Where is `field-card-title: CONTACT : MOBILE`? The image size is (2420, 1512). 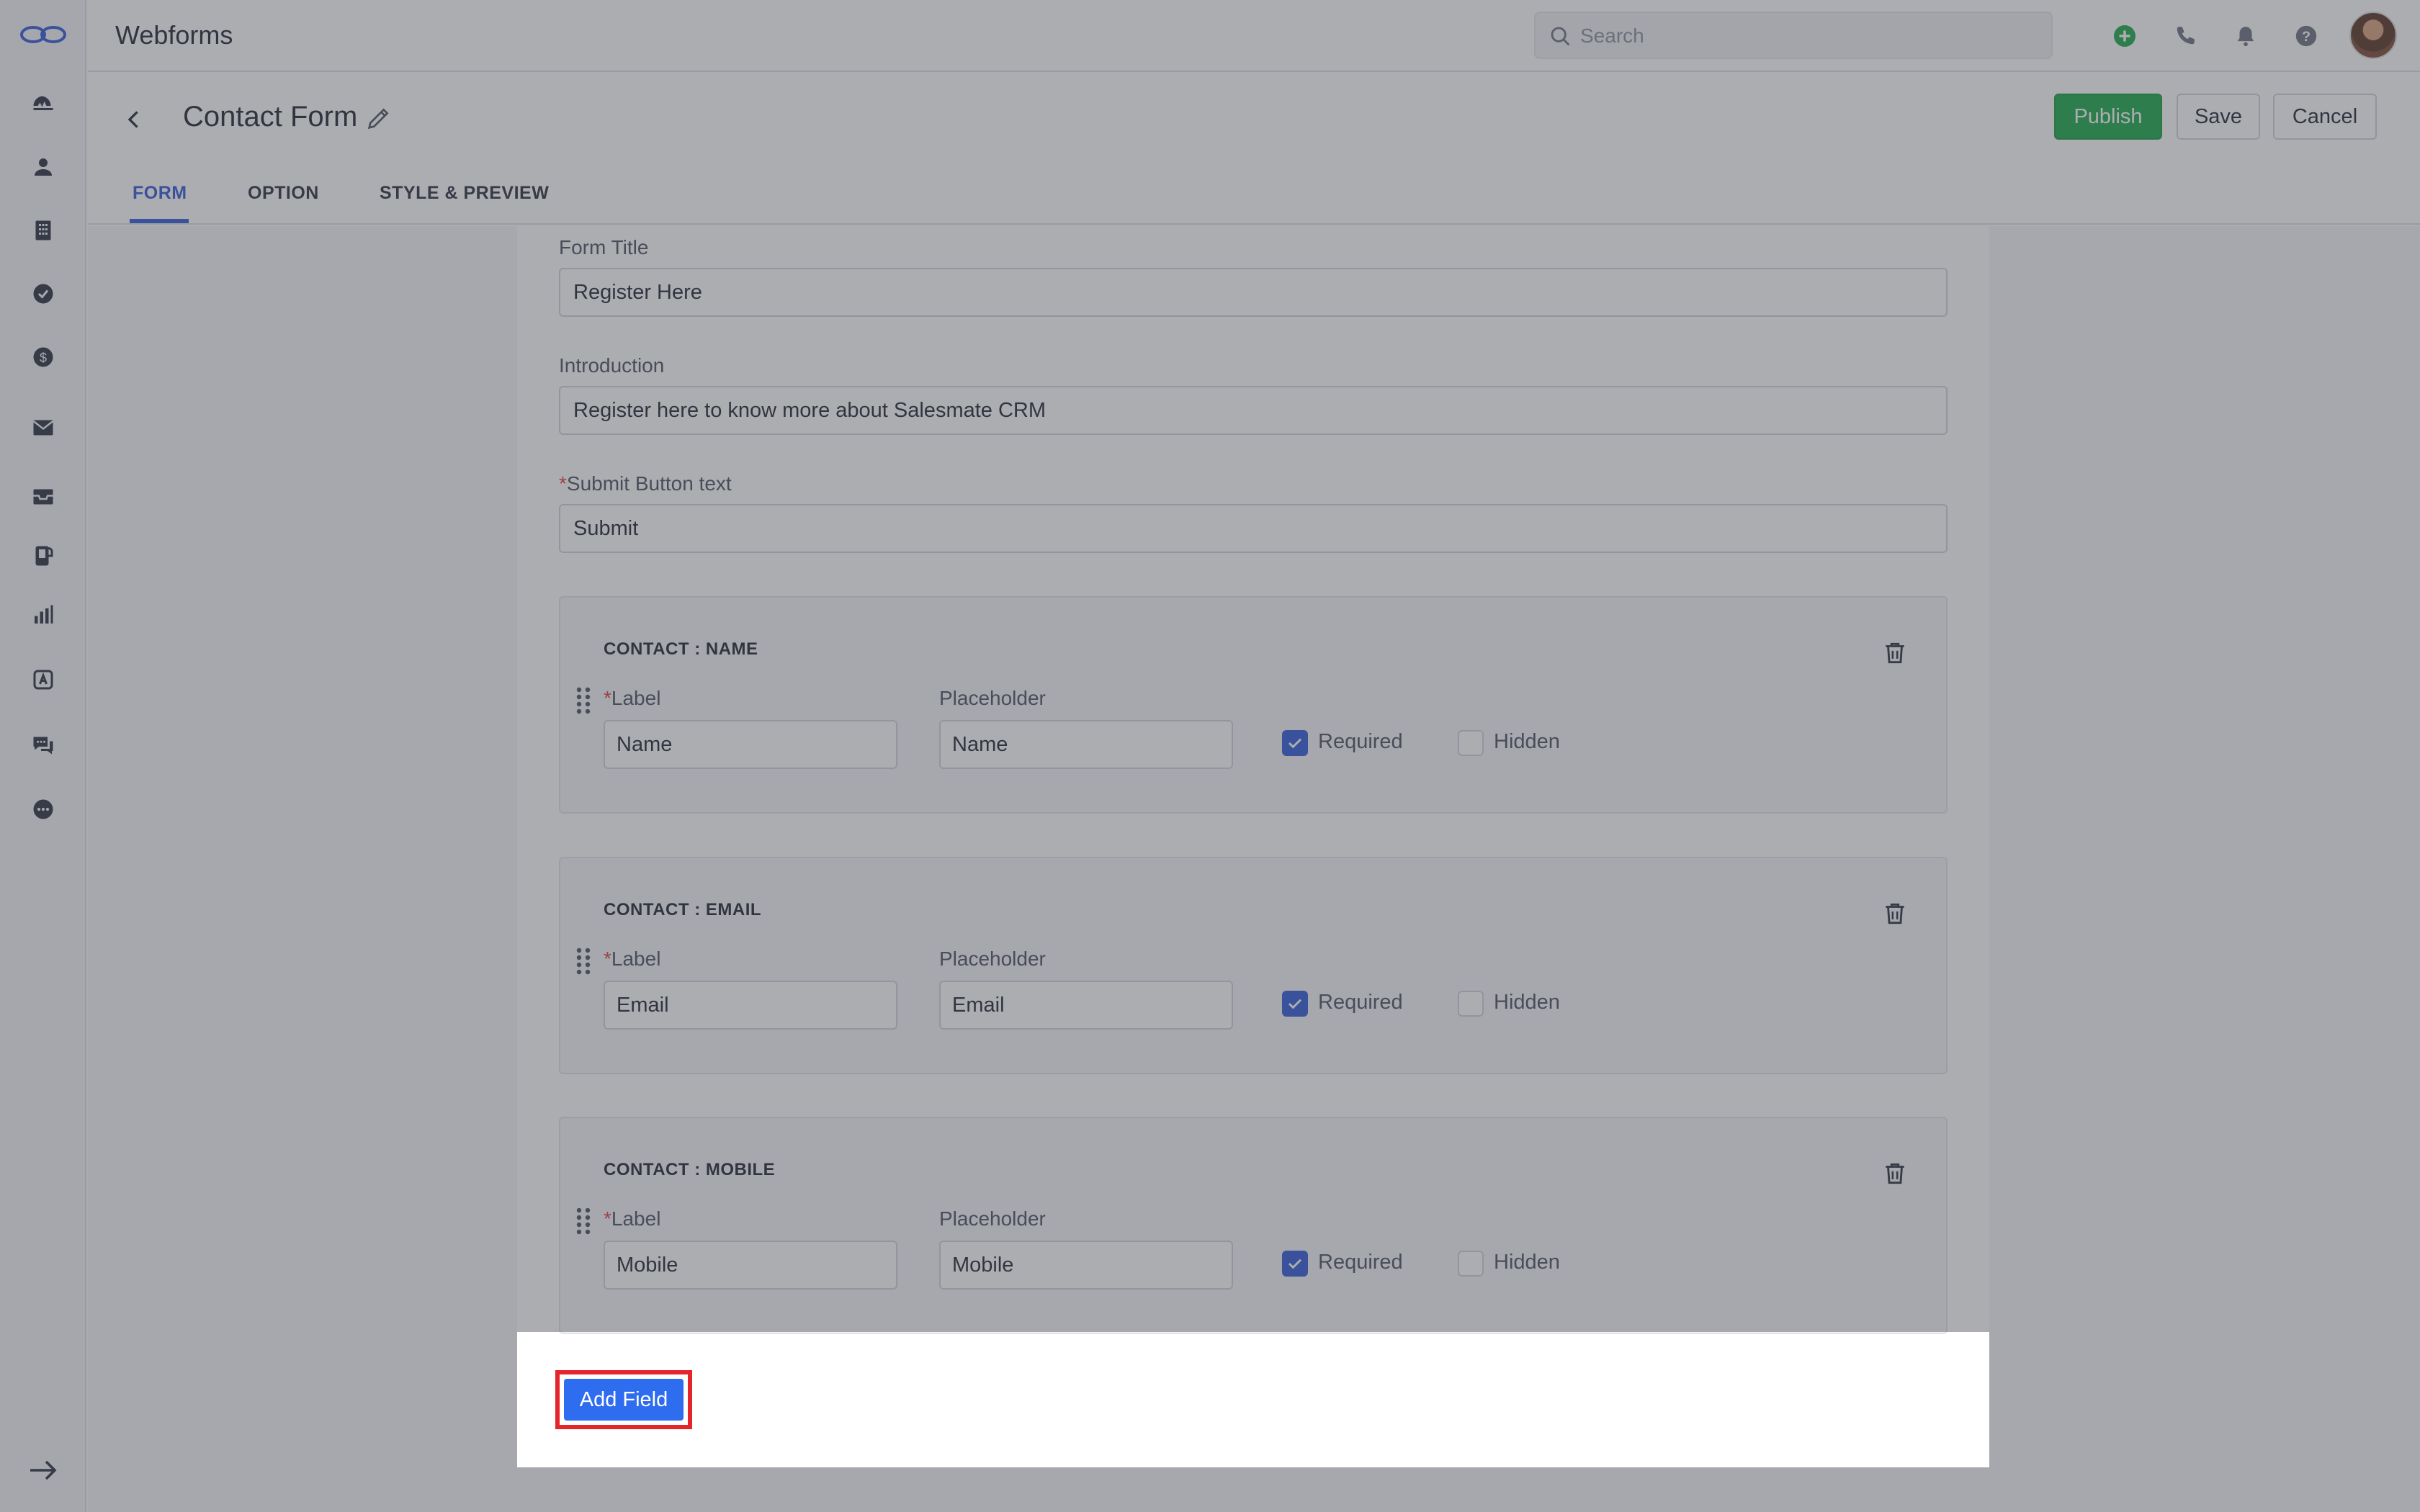
field-card-title: CONTACT : MOBILE is located at coordinates (690, 1169).